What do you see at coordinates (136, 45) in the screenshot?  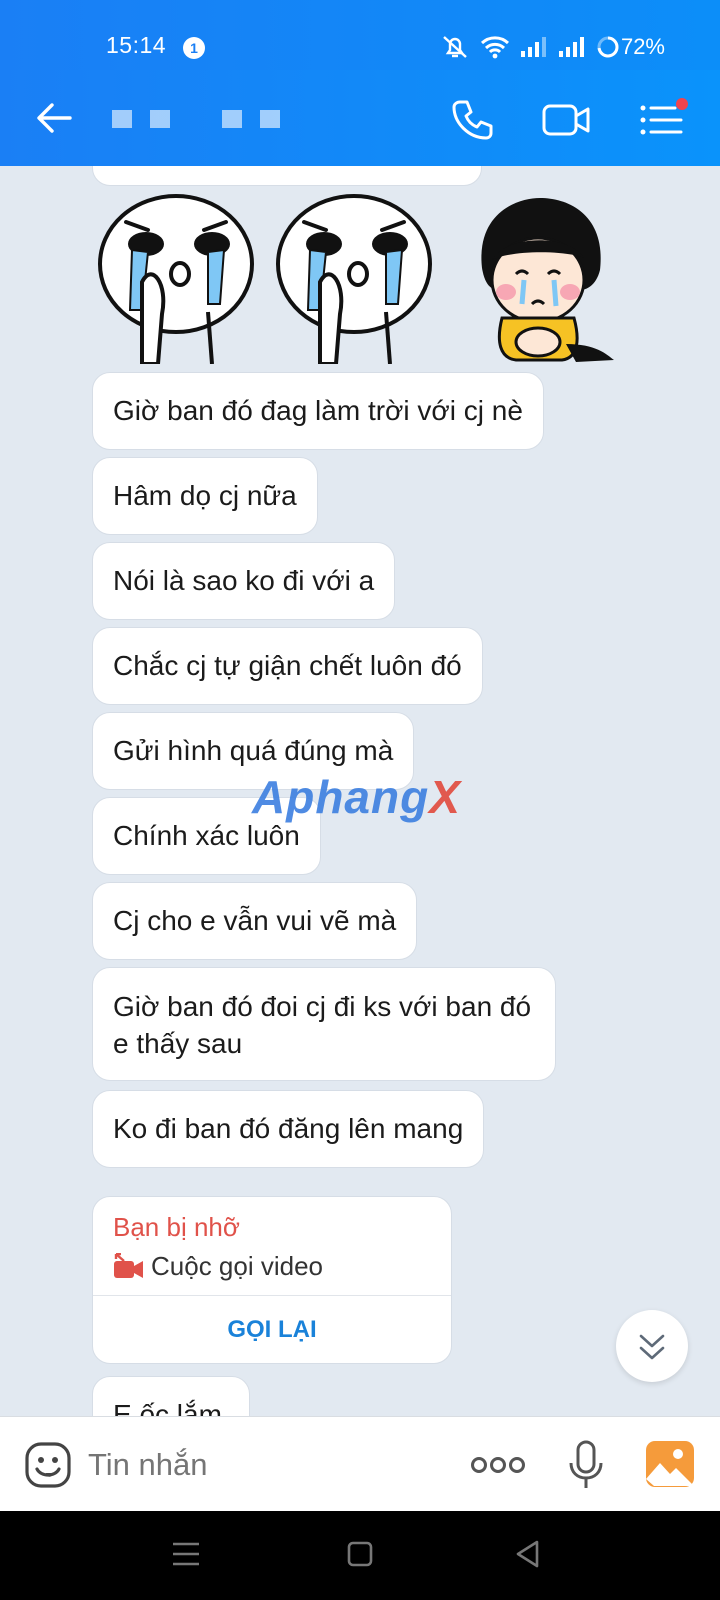 I see `status-time: 15:14` at bounding box center [136, 45].